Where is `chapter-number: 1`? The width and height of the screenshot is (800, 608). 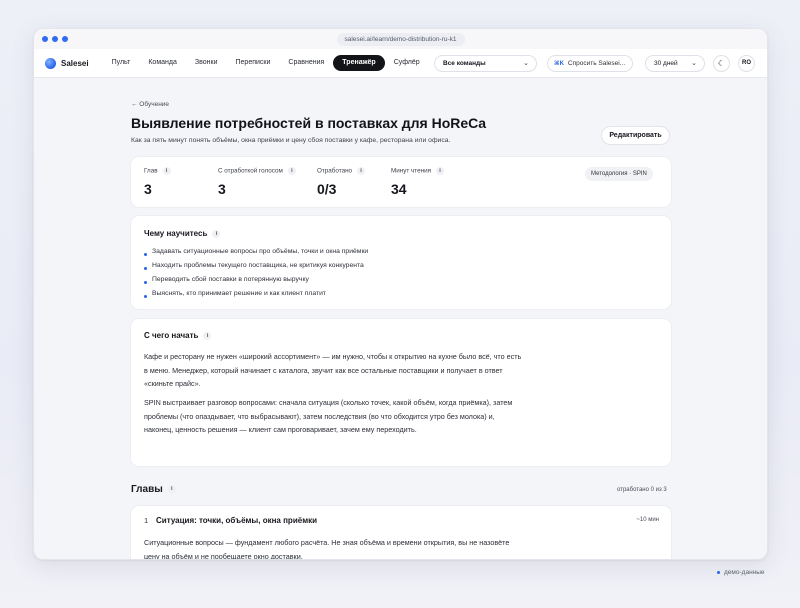 chapter-number: 1 is located at coordinates (146, 520).